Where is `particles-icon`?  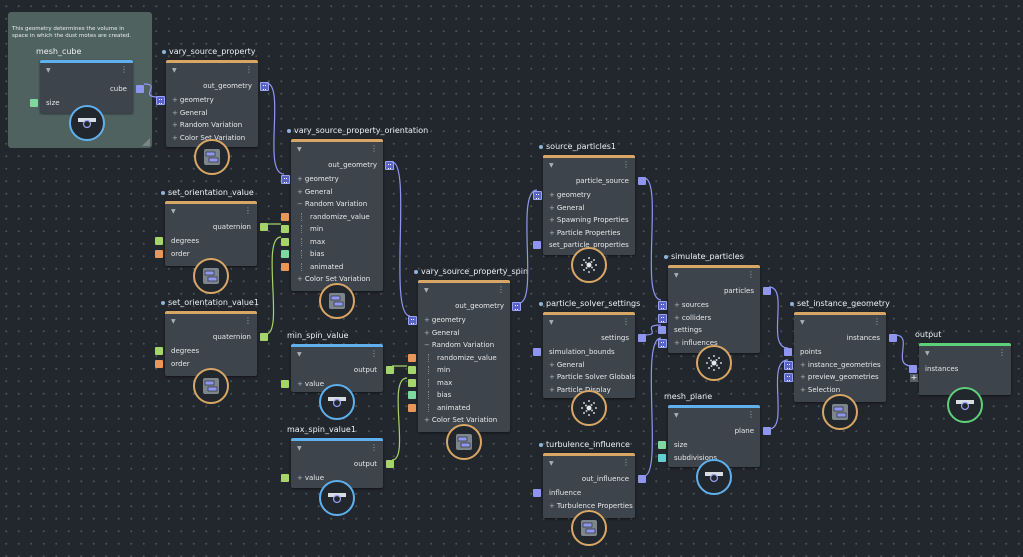
particles-icon is located at coordinates (714, 363).